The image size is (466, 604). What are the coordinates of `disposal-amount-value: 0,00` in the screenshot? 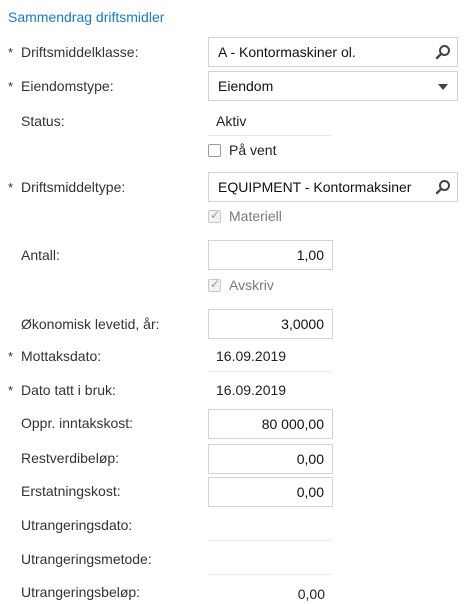 It's located at (311, 594).